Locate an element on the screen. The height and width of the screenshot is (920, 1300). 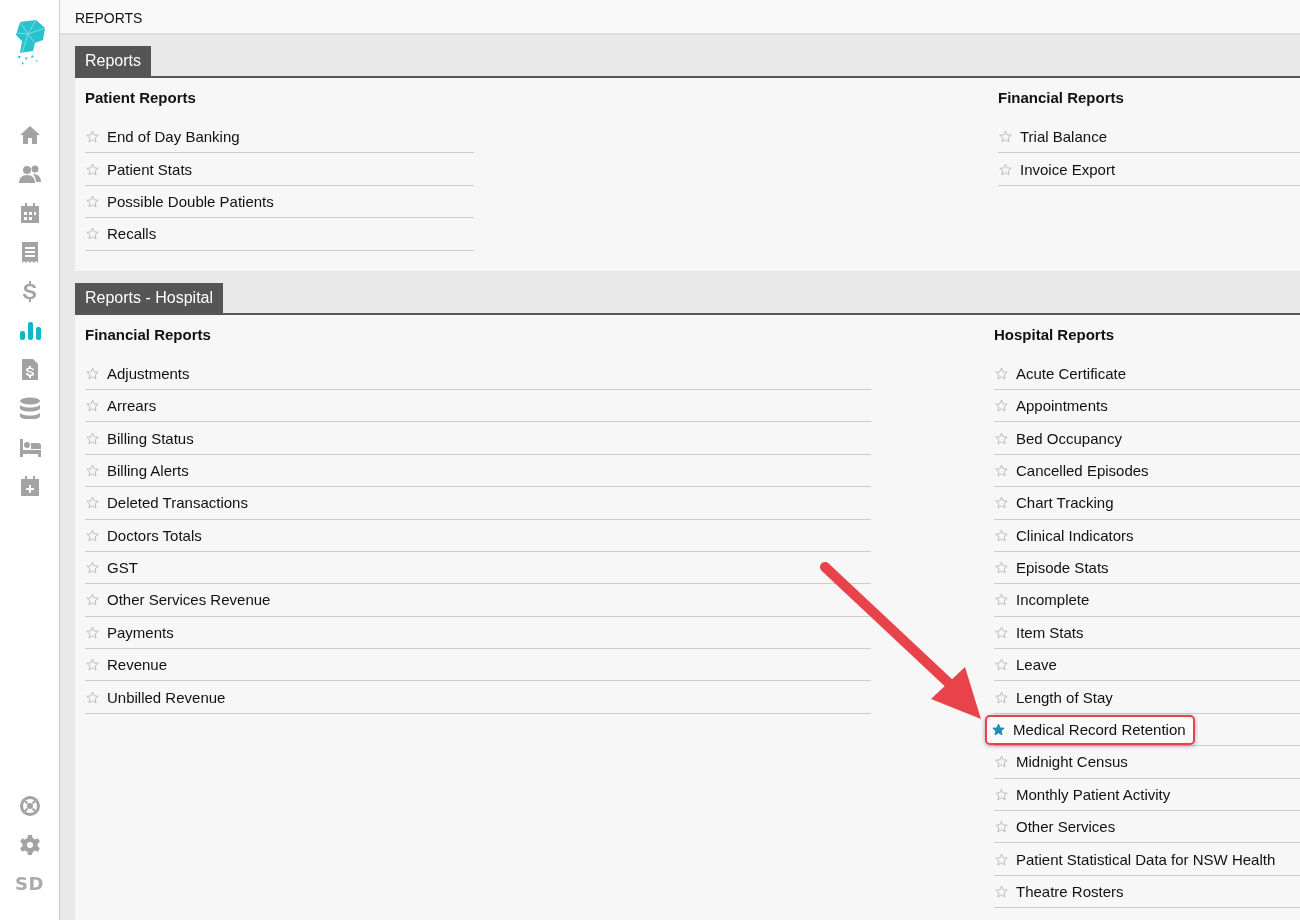
report-link: Recalls is located at coordinates (132, 234).